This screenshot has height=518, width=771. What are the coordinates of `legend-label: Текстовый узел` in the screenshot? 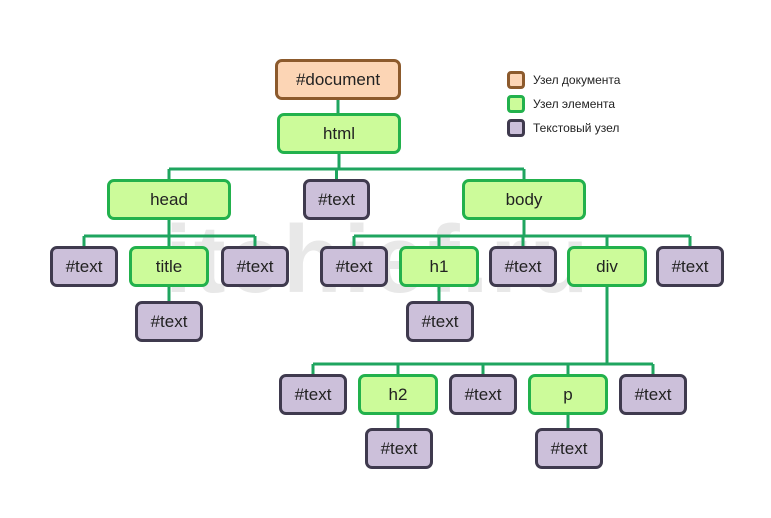 It's located at (576, 128).